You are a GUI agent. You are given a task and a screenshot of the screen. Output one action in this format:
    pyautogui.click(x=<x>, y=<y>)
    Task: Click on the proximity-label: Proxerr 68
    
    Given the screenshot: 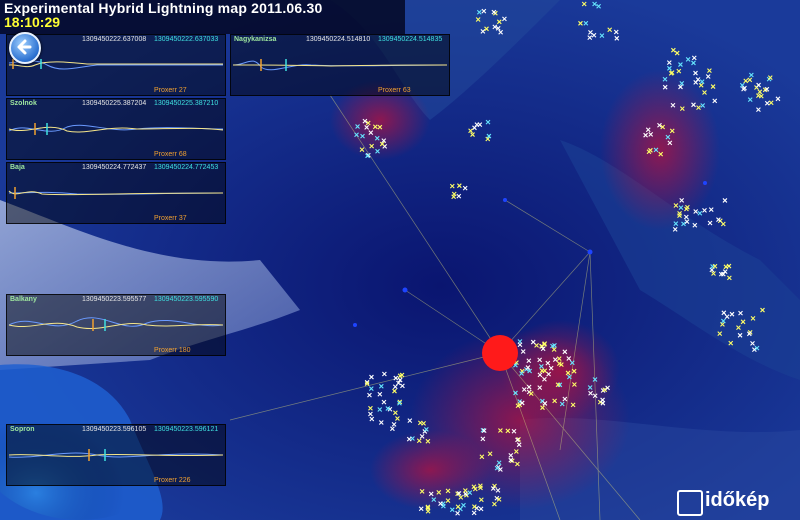 What is the action you would take?
    pyautogui.click(x=170, y=154)
    